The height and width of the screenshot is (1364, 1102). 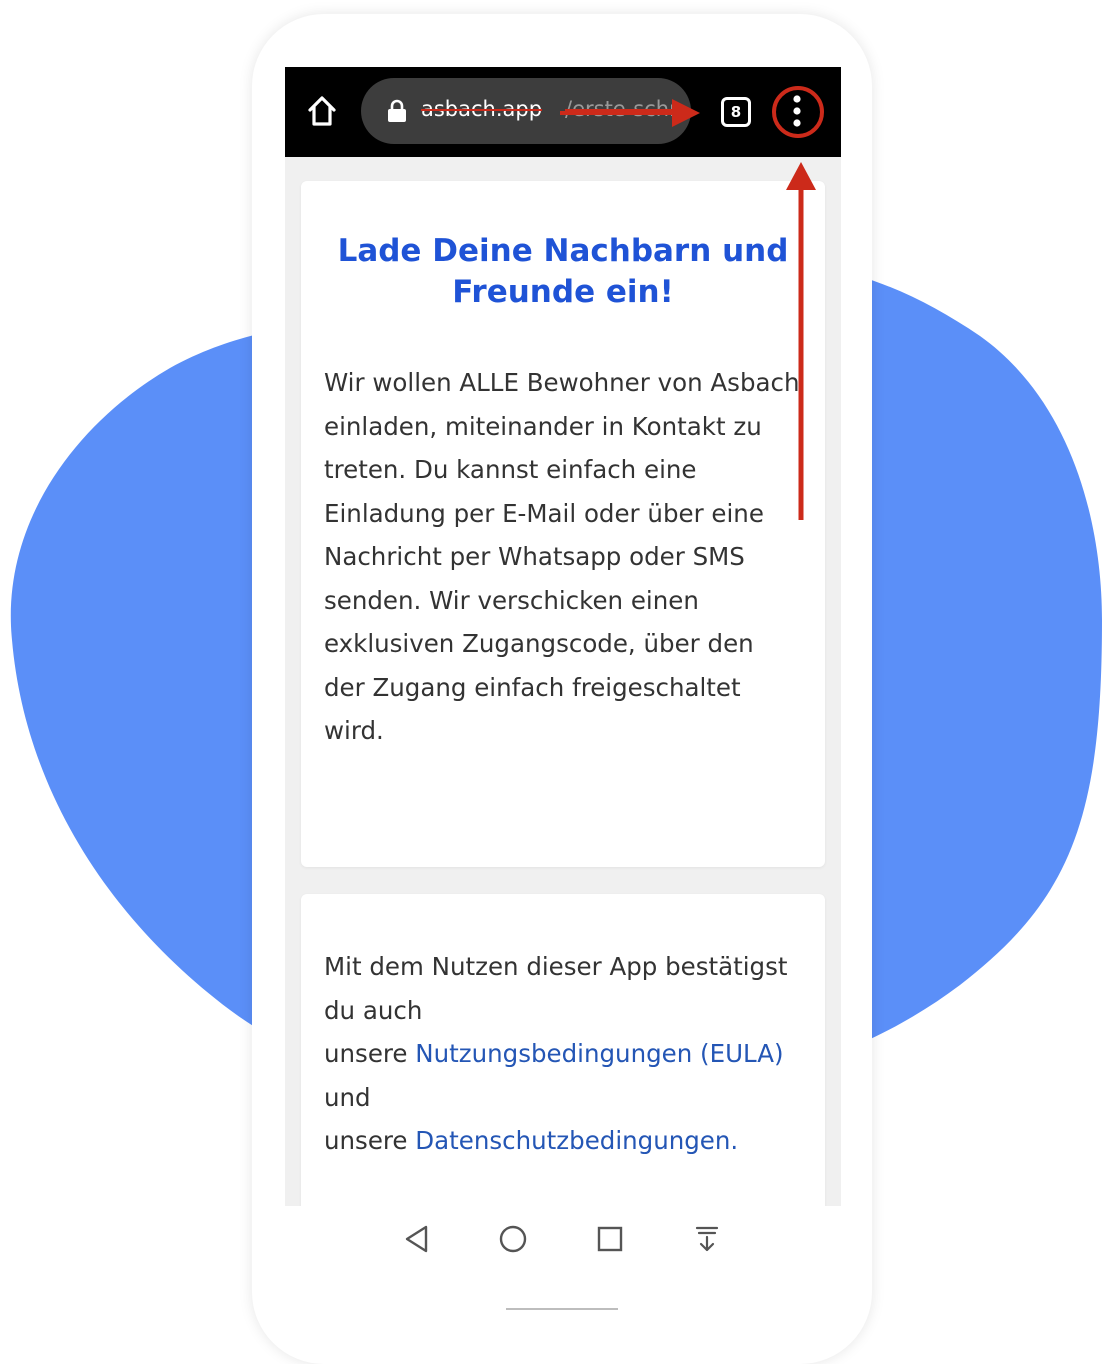 What do you see at coordinates (347, 1097) in the screenshot?
I see `legal-suffix-1: und` at bounding box center [347, 1097].